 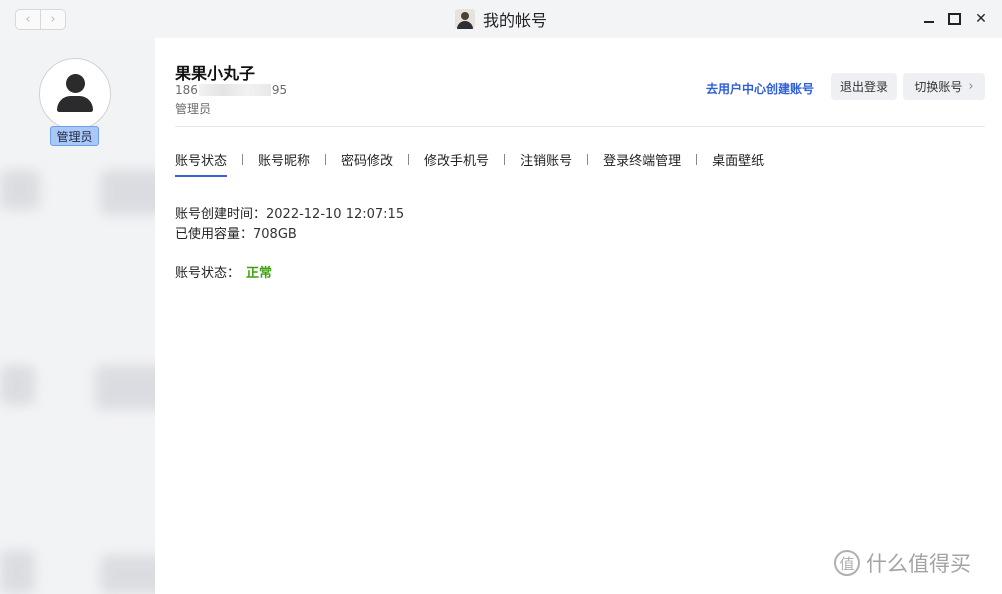 I want to click on tab-phone: 修改手机号, so click(x=456, y=163).